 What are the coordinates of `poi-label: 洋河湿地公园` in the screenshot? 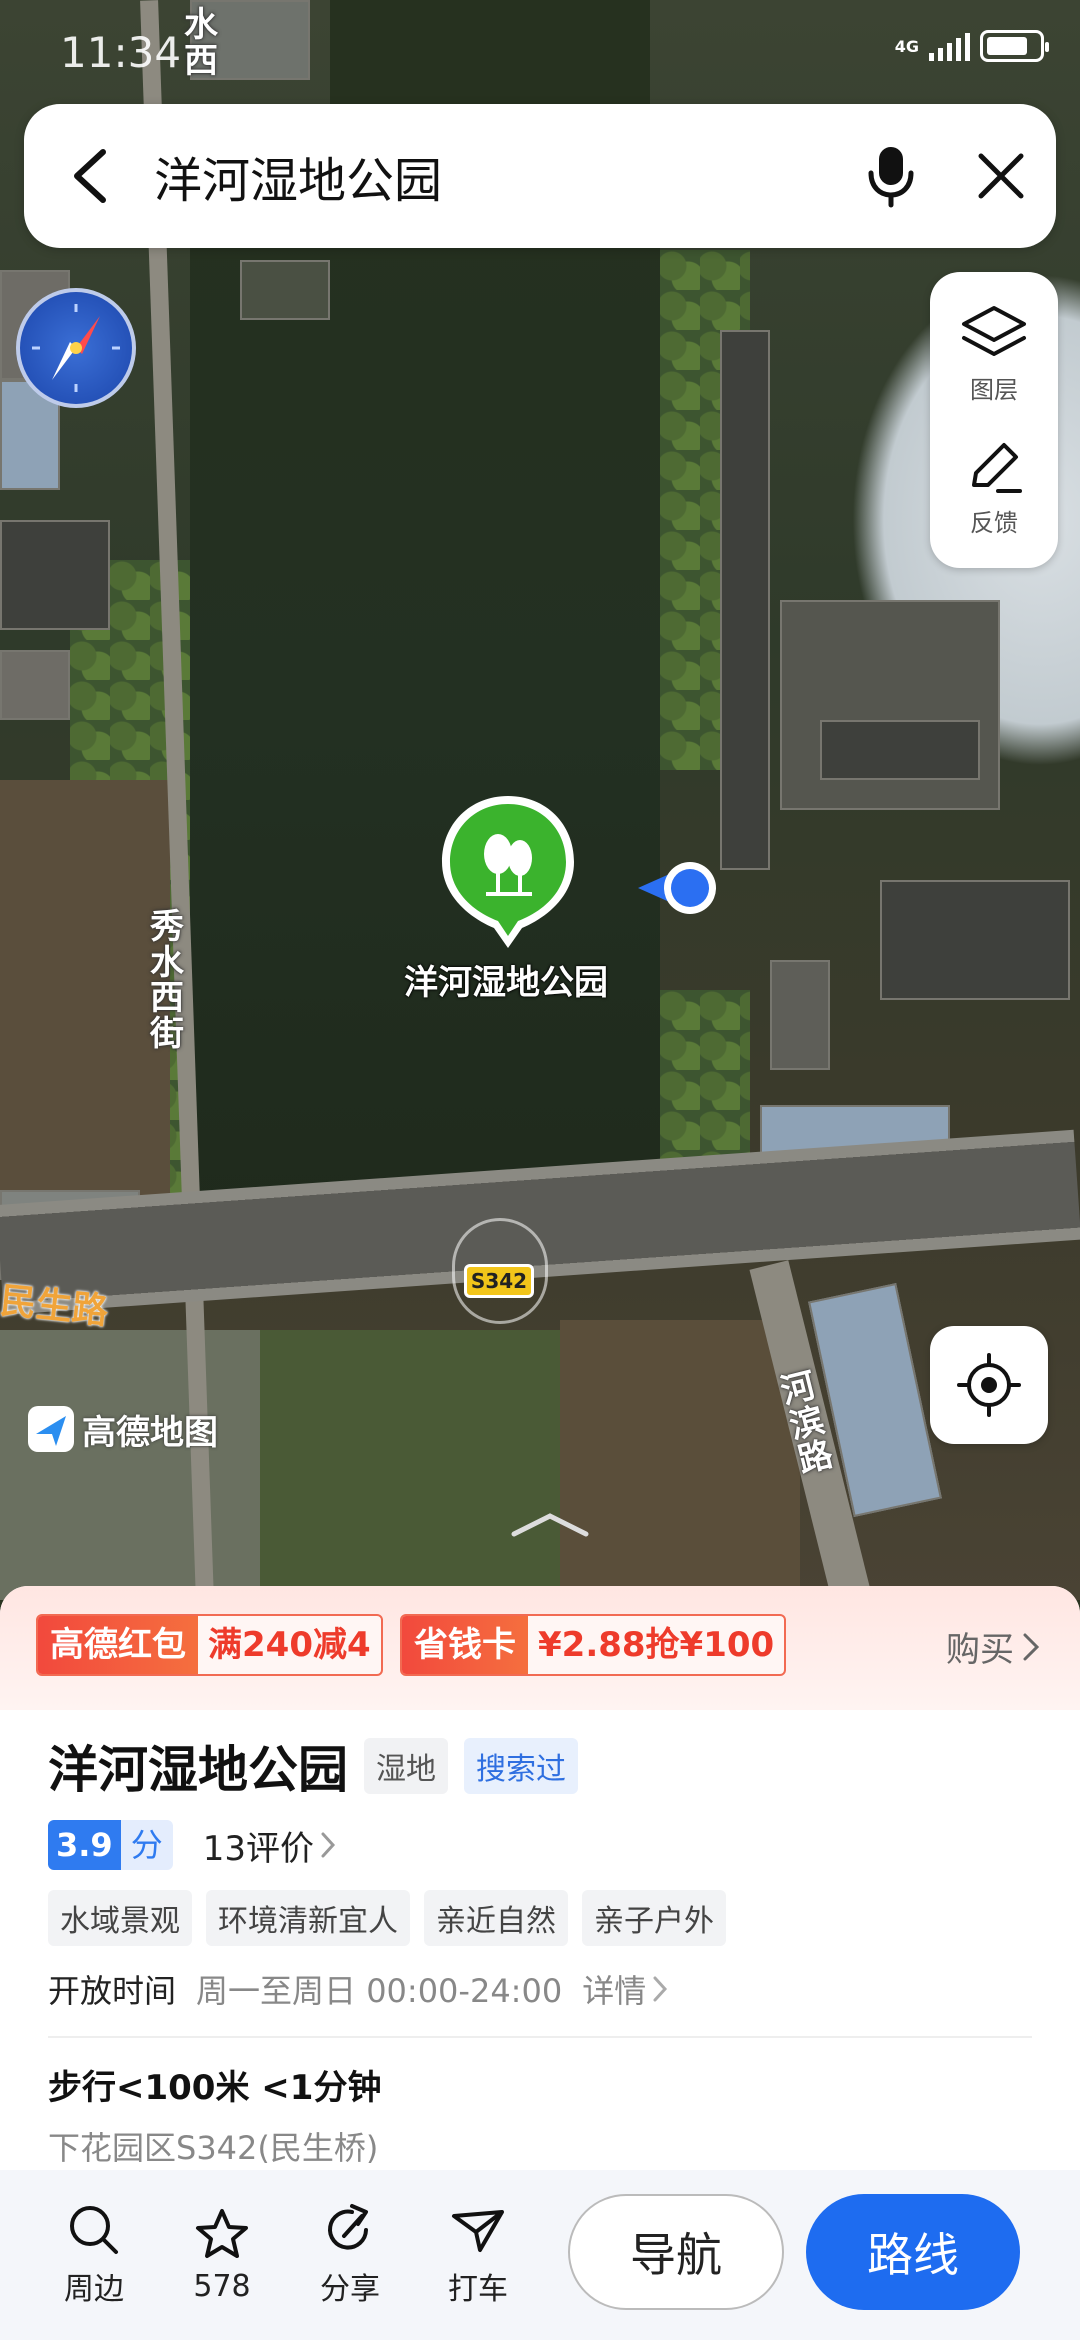 It's located at (506, 983).